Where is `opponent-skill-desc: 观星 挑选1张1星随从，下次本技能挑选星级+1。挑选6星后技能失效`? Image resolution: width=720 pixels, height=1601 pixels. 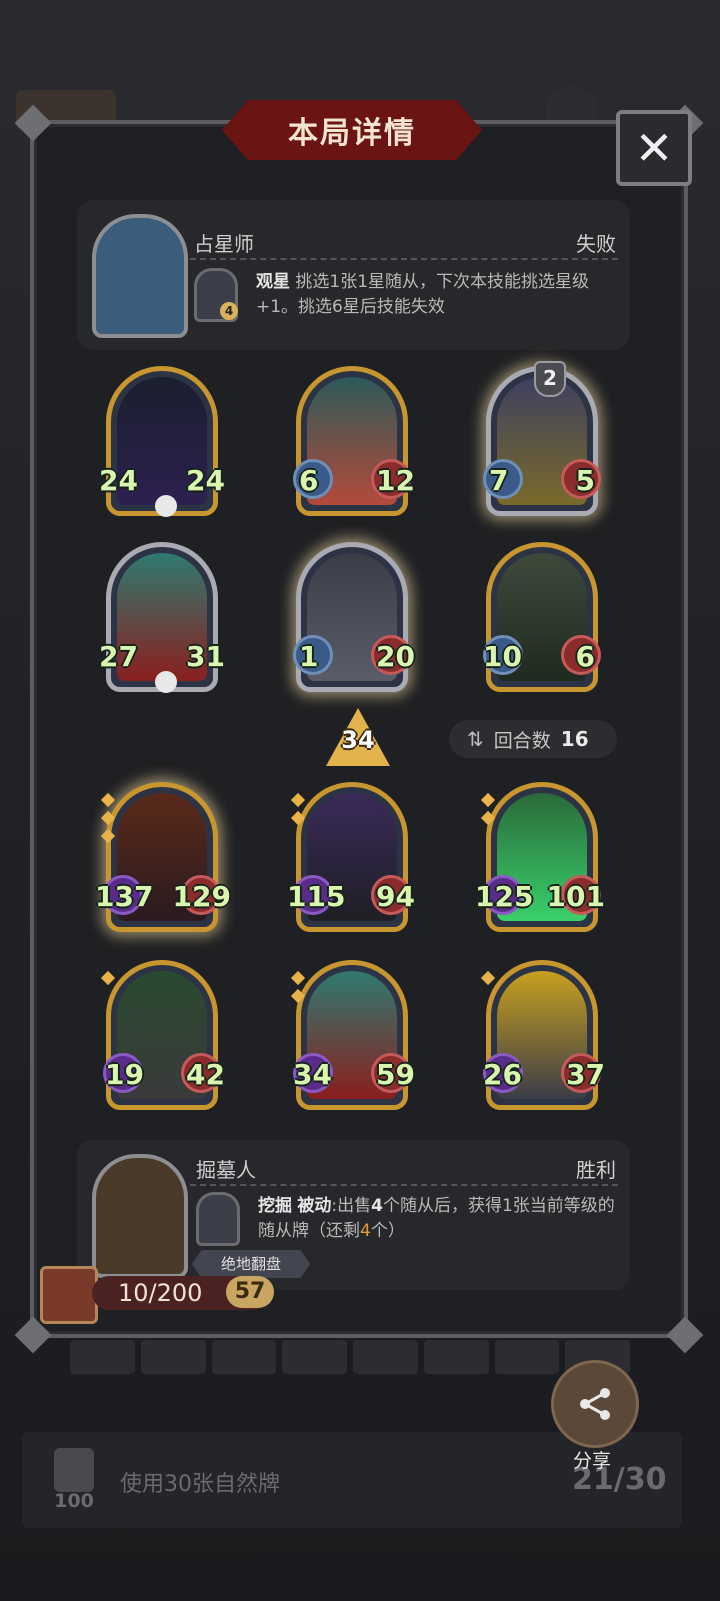
opponent-skill-desc: 观星 挑选1张1星随从，下次本技能挑选星级+1。挑选6星后技能失效 is located at coordinates (436, 295).